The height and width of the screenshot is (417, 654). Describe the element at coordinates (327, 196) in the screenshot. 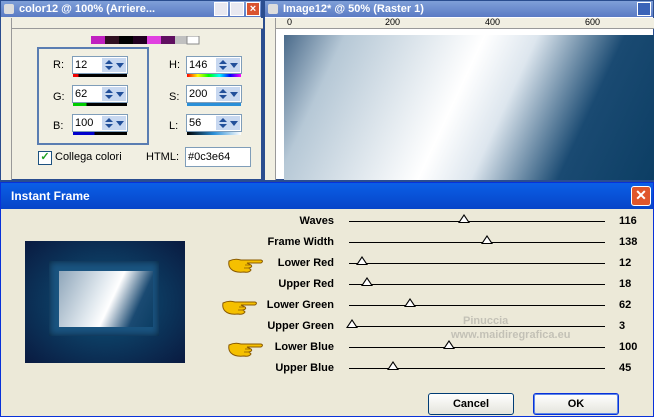

I see `dialog-titlebar: Instant Frame ✕` at that location.